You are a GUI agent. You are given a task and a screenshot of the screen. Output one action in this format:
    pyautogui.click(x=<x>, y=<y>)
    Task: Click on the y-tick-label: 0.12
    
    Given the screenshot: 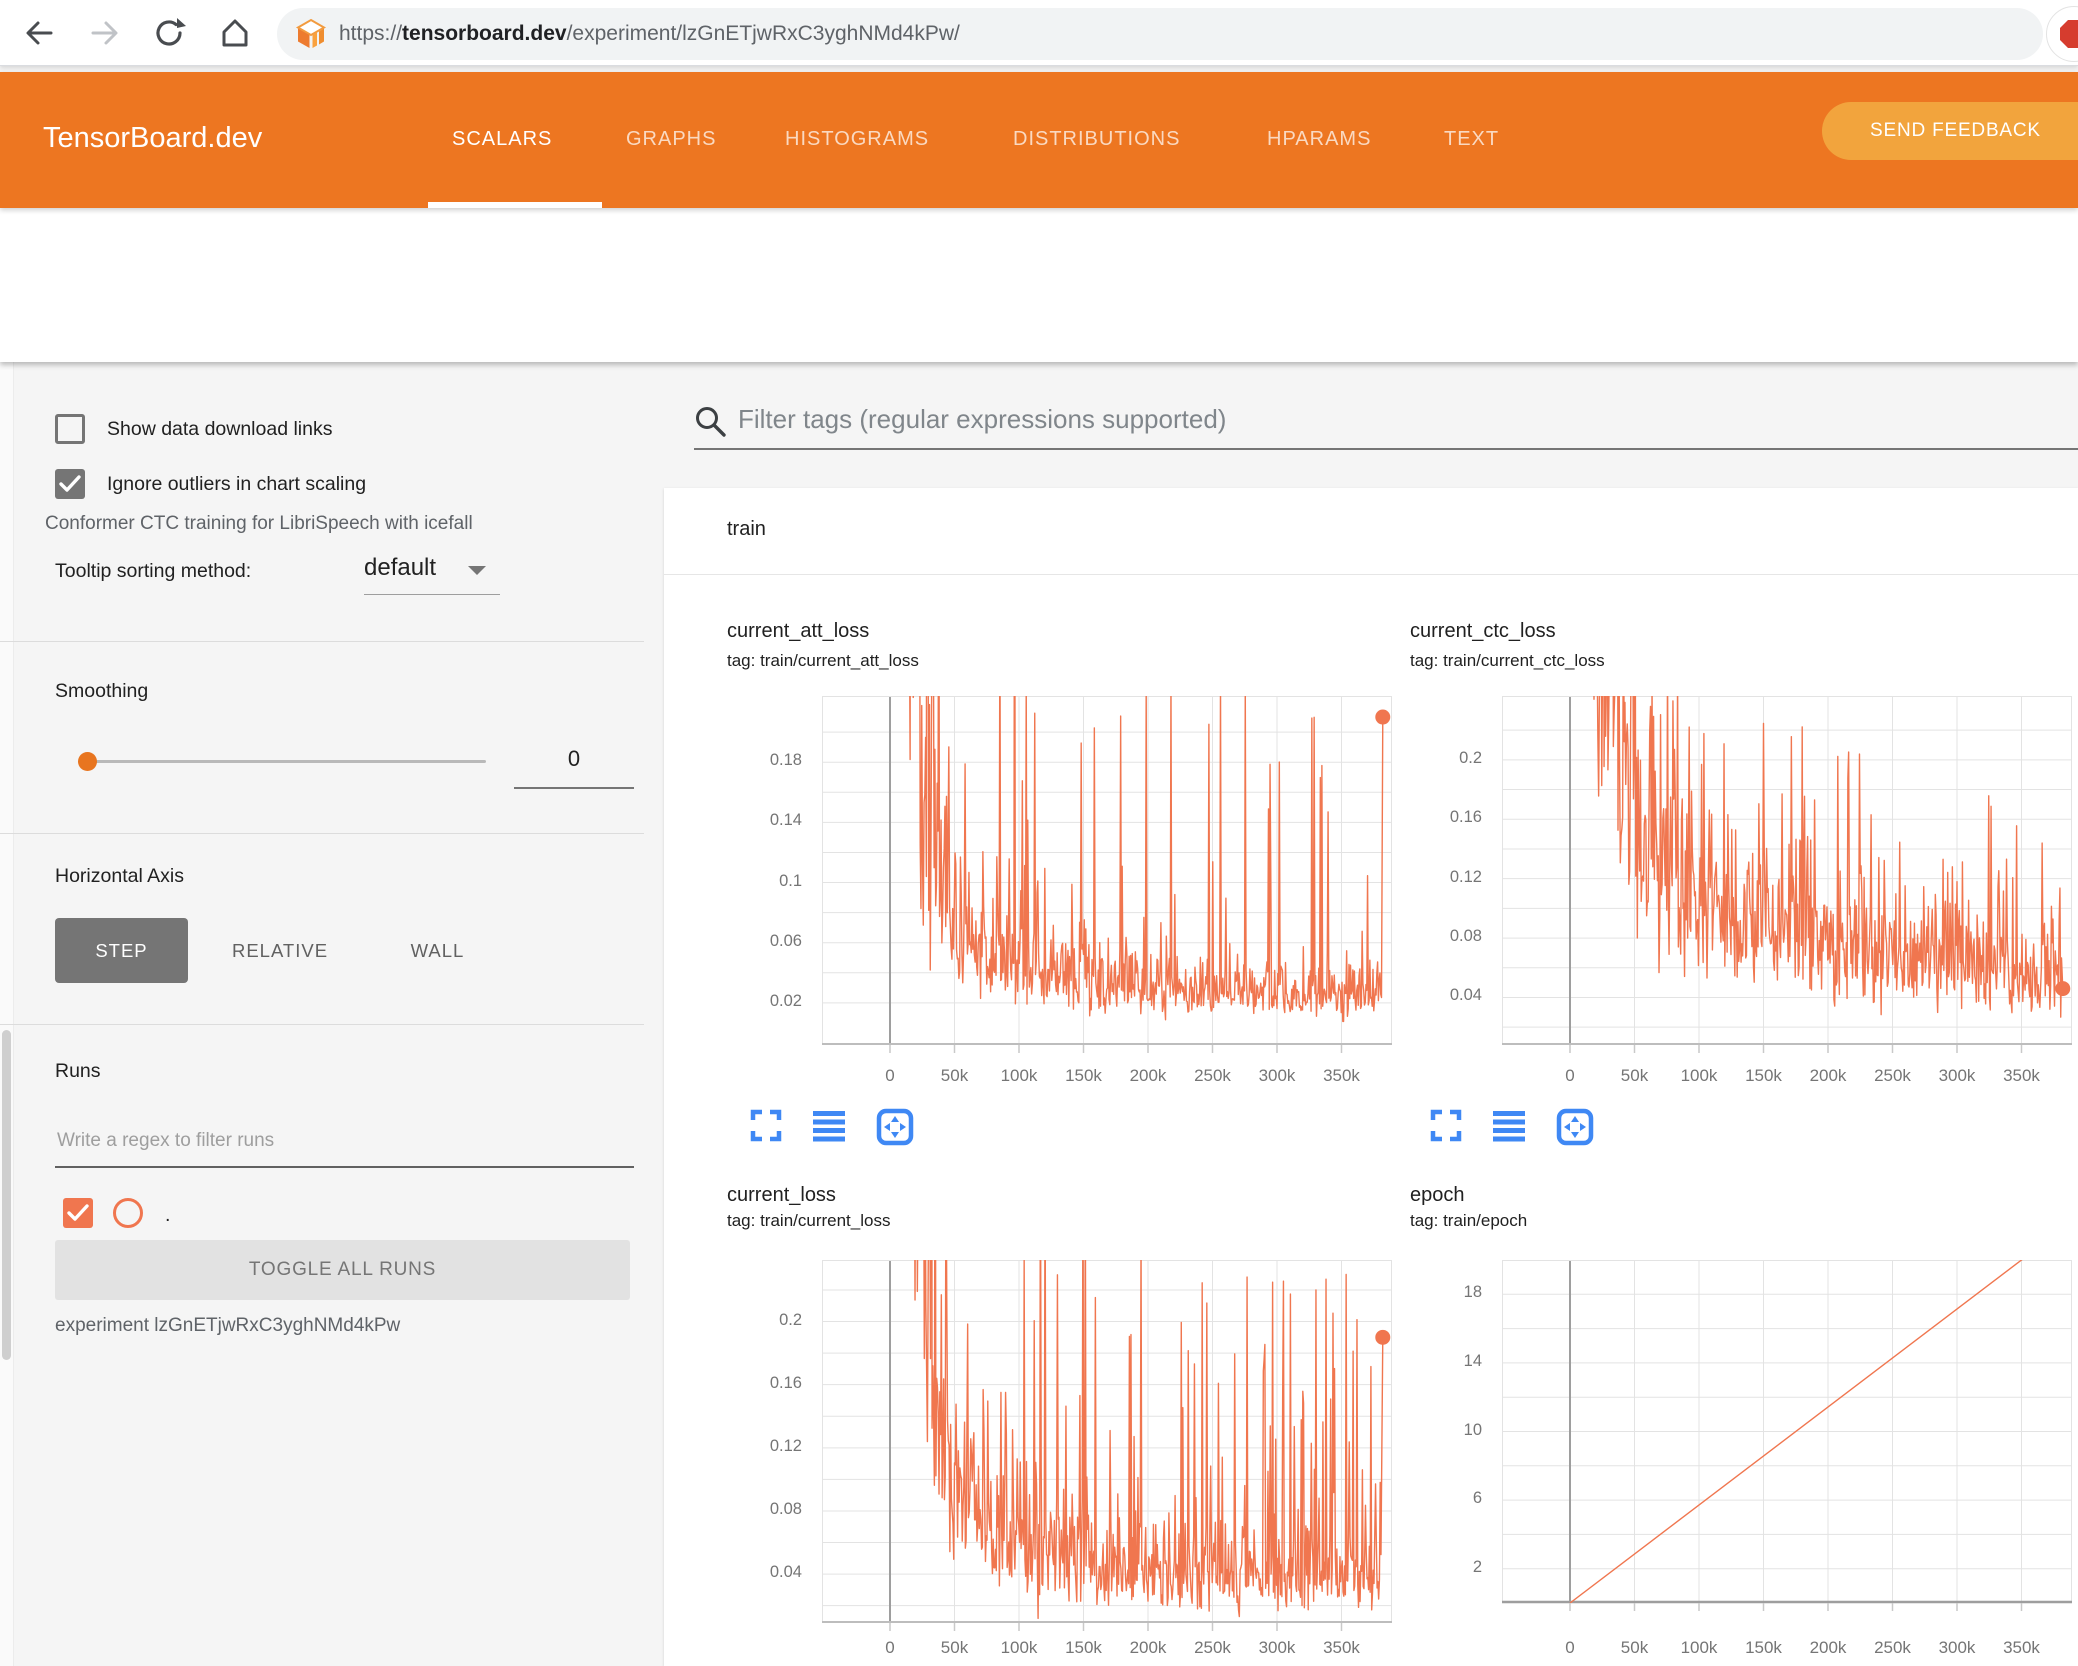 What is the action you would take?
    pyautogui.click(x=1465, y=876)
    